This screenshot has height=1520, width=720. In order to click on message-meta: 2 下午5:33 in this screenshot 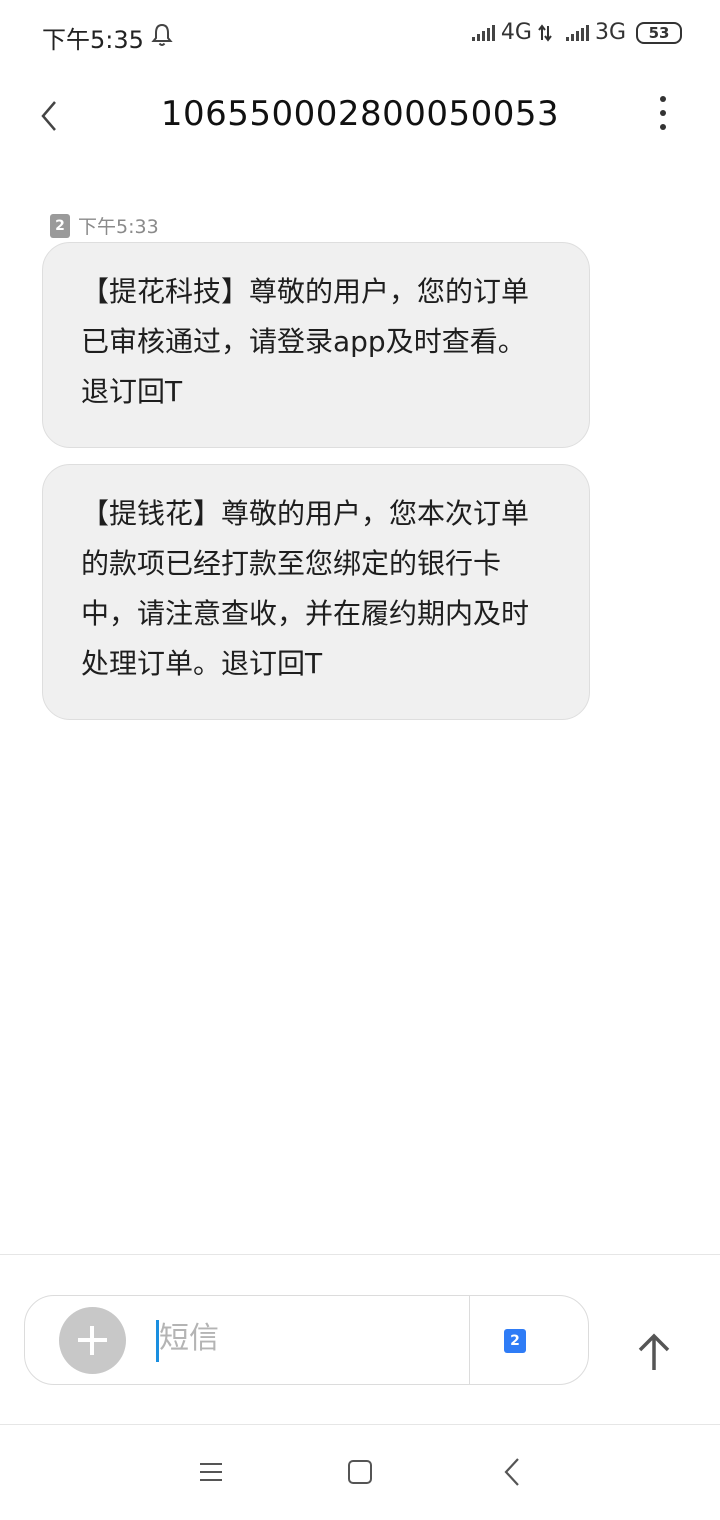, I will do `click(104, 225)`.